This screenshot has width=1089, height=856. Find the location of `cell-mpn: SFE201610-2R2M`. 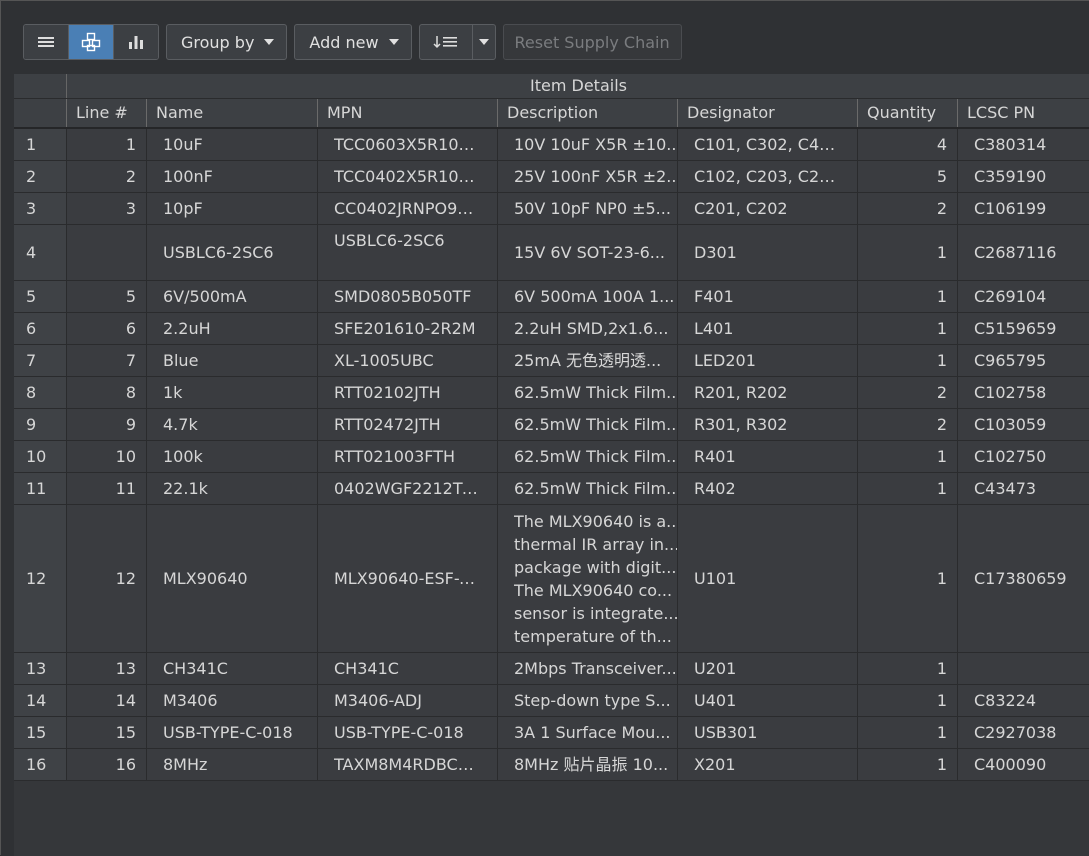

cell-mpn: SFE201610-2R2M is located at coordinates (407, 328).